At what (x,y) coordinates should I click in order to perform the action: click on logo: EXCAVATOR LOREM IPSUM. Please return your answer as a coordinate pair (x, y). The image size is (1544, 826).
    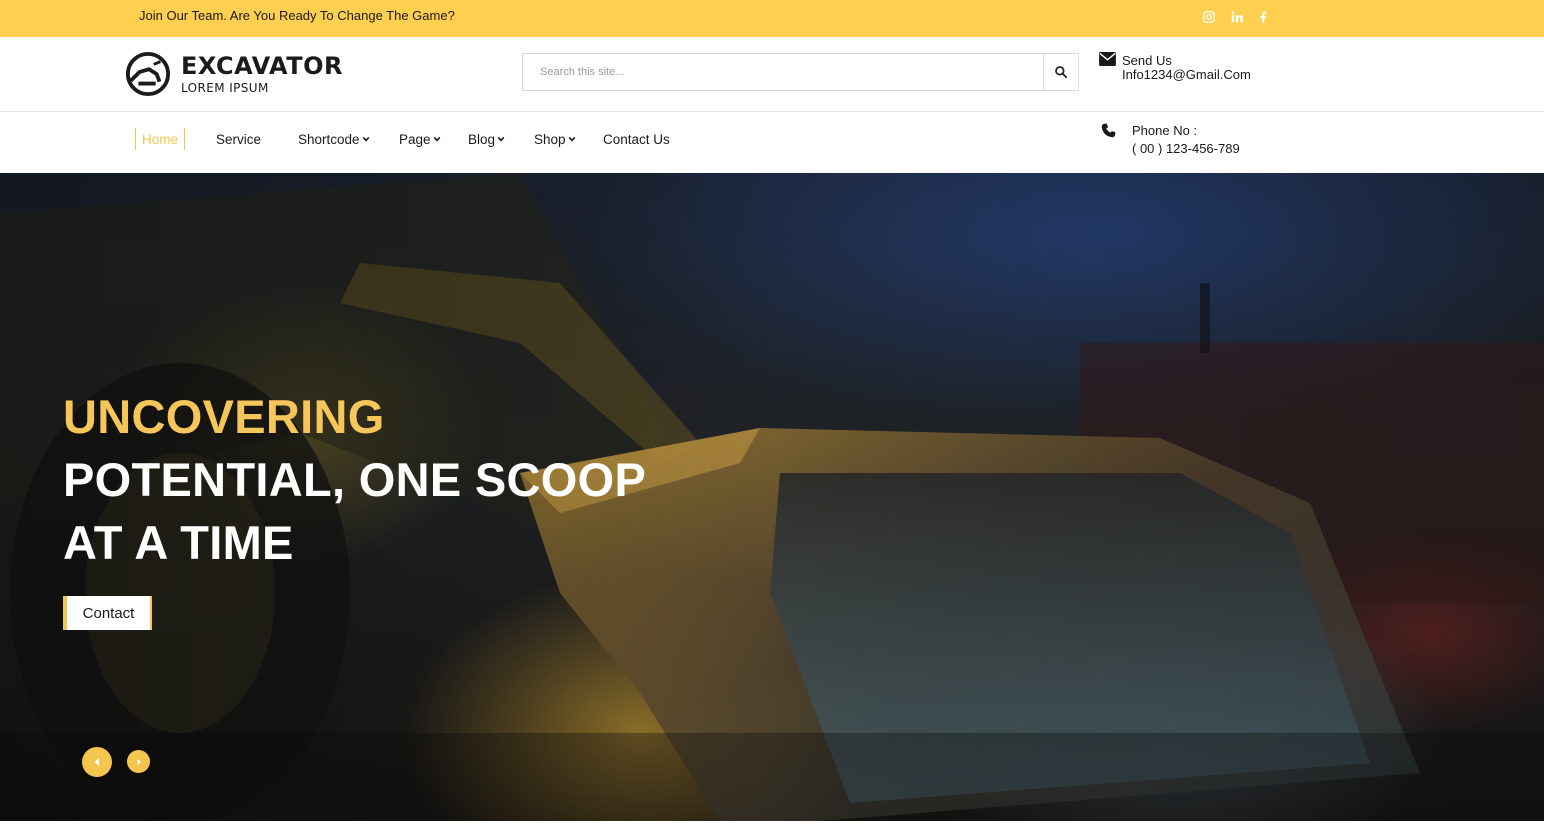
    Looking at the image, I should click on (240, 75).